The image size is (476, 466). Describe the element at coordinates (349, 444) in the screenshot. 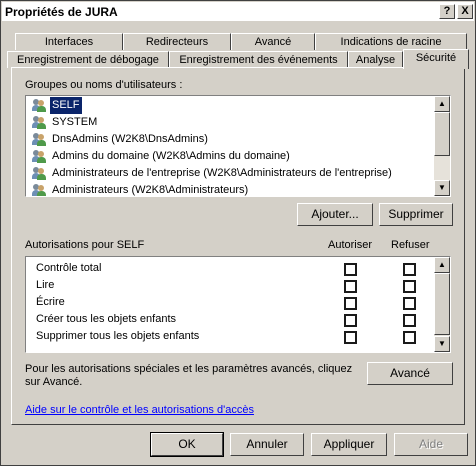

I see `apply-button: Appliquer` at that location.